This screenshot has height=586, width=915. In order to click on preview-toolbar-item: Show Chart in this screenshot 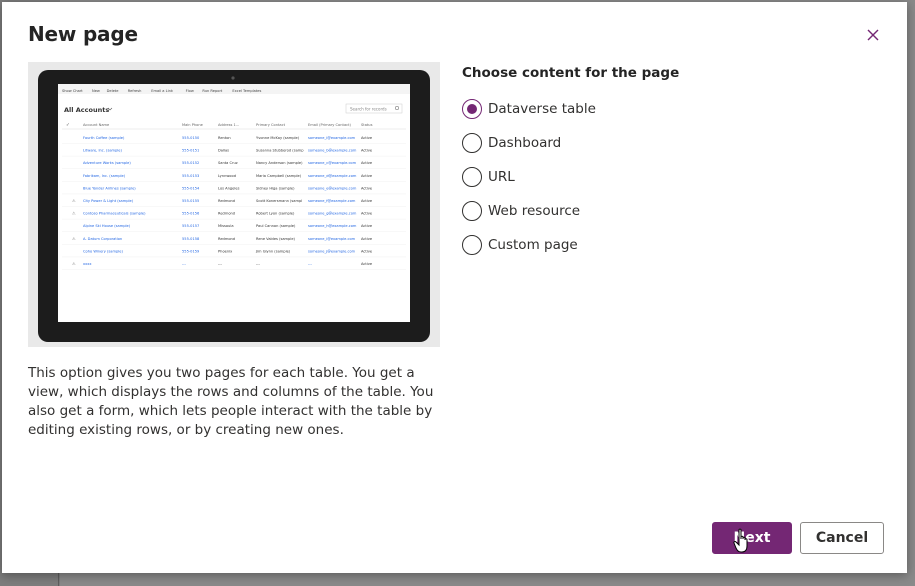, I will do `click(72, 91)`.